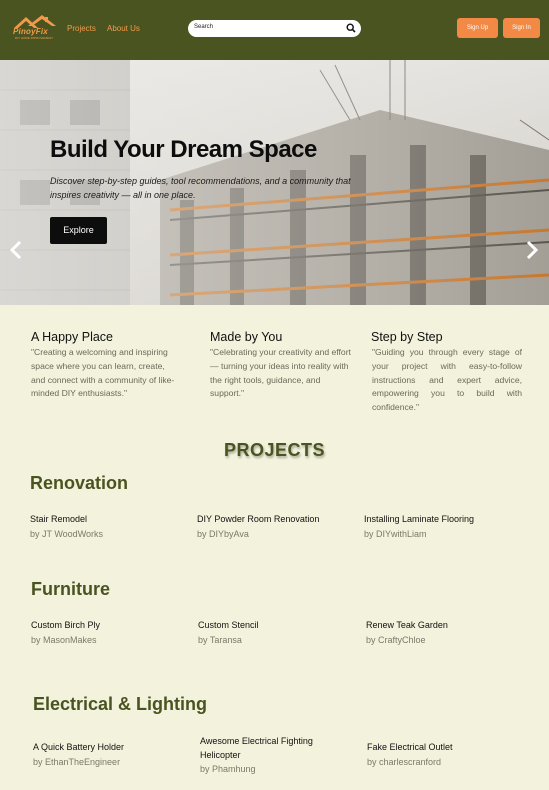 This screenshot has height=790, width=549. Describe the element at coordinates (477, 28) in the screenshot. I see `sign-up-button: Sign Up` at that location.